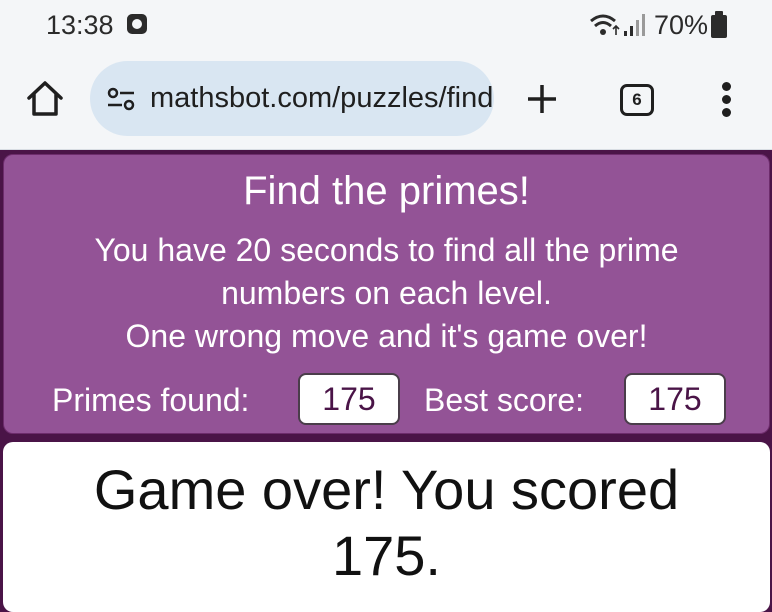 The width and height of the screenshot is (772, 612). What do you see at coordinates (322, 98) in the screenshot?
I see `url-text: mathsbot.com/puzzles/find-the-primes` at bounding box center [322, 98].